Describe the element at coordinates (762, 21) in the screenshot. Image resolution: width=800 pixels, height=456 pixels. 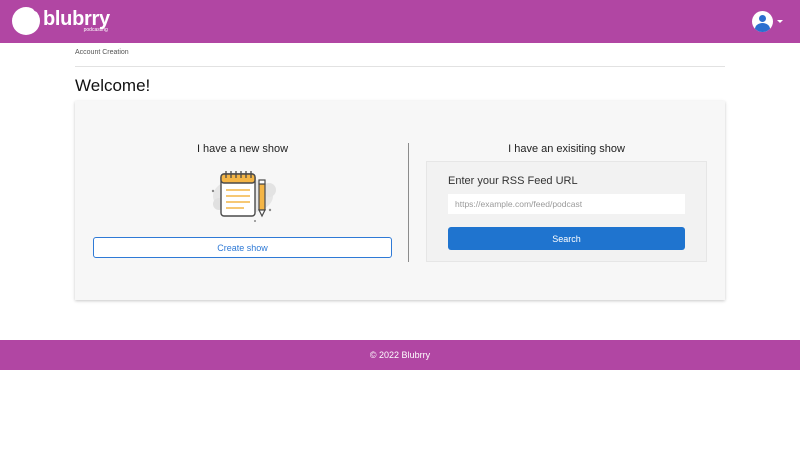
I see `user-circle-icon` at that location.